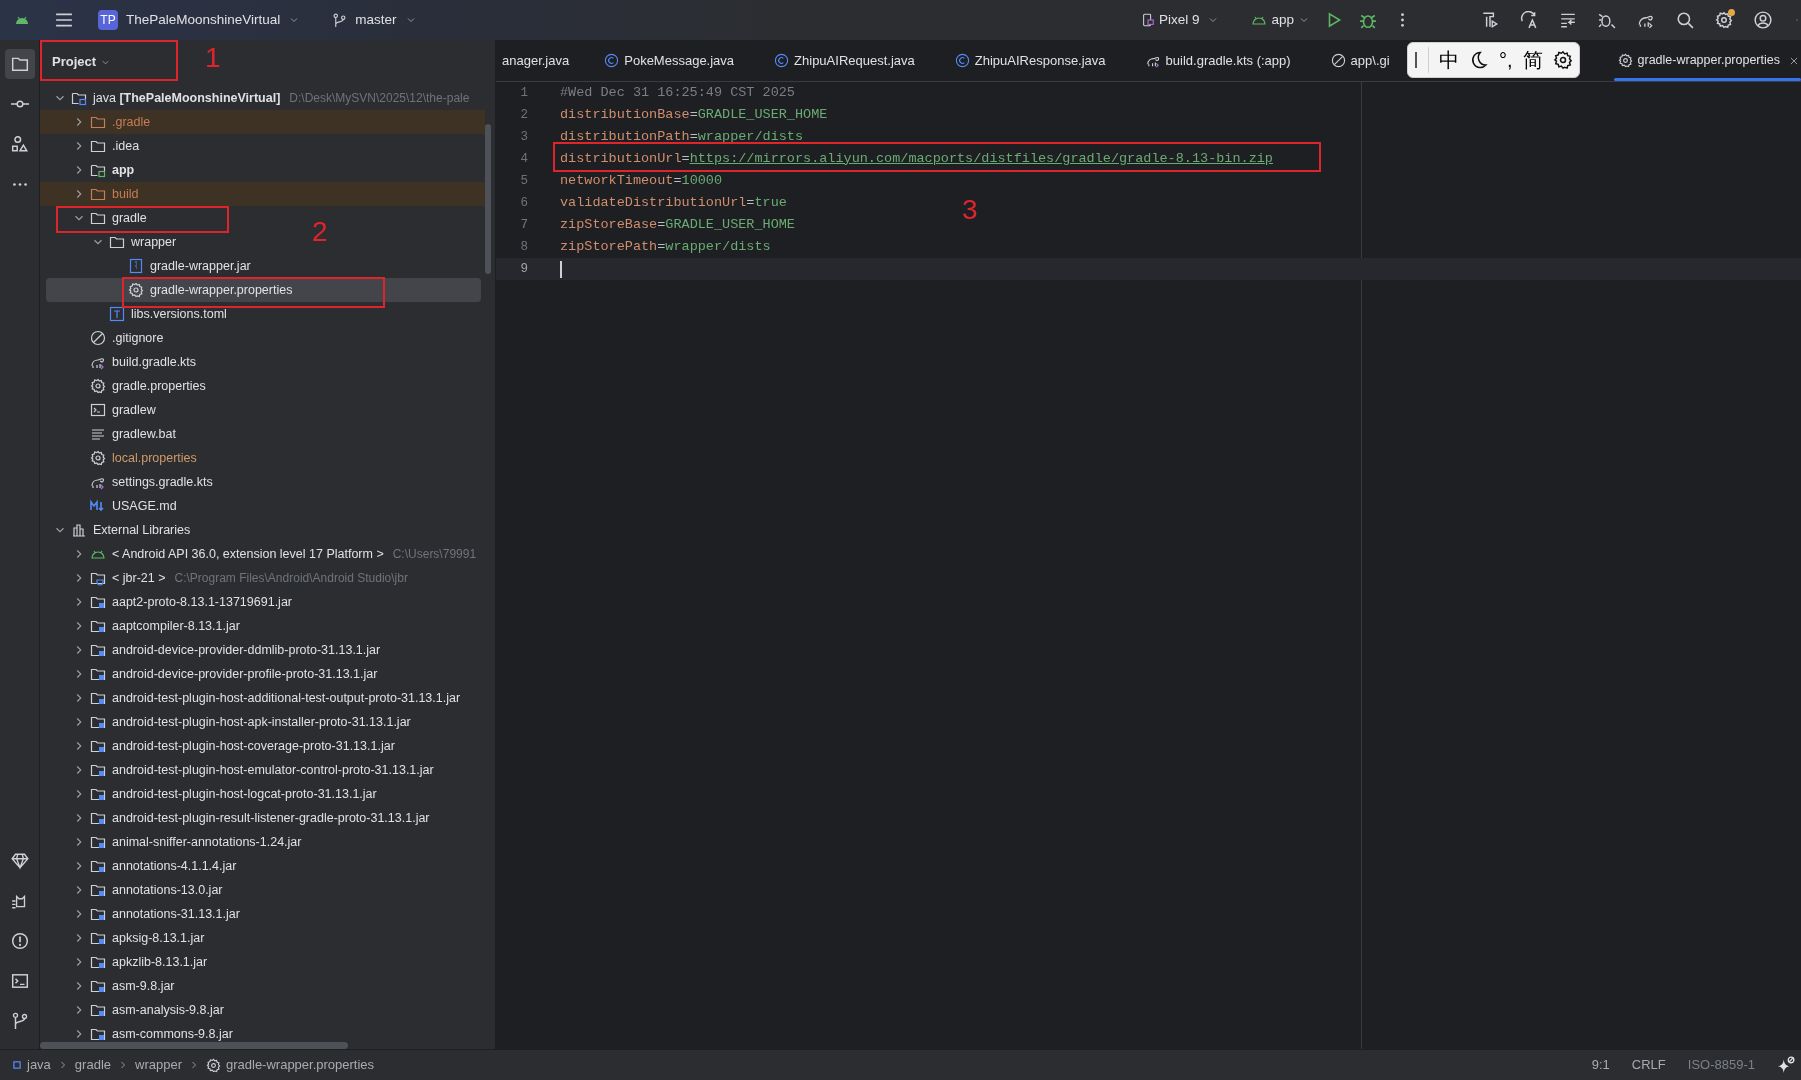 This screenshot has height=1080, width=1801. Describe the element at coordinates (224, 578) in the screenshot. I see `tree-item: < jbr-21 > C:\Program Files\Android\Android Studio\jbr` at that location.